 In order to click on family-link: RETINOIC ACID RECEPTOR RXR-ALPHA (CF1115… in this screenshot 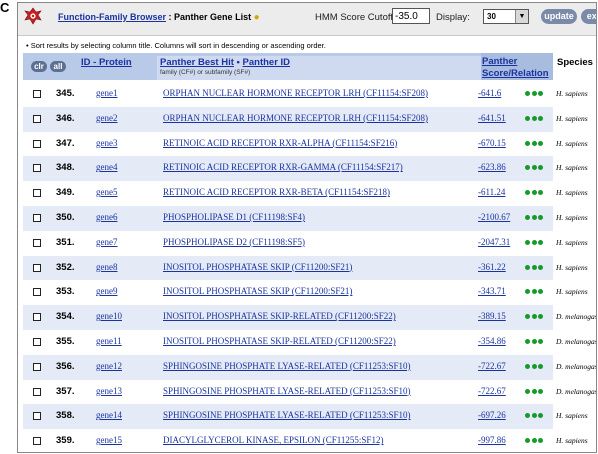, I will do `click(280, 143)`.